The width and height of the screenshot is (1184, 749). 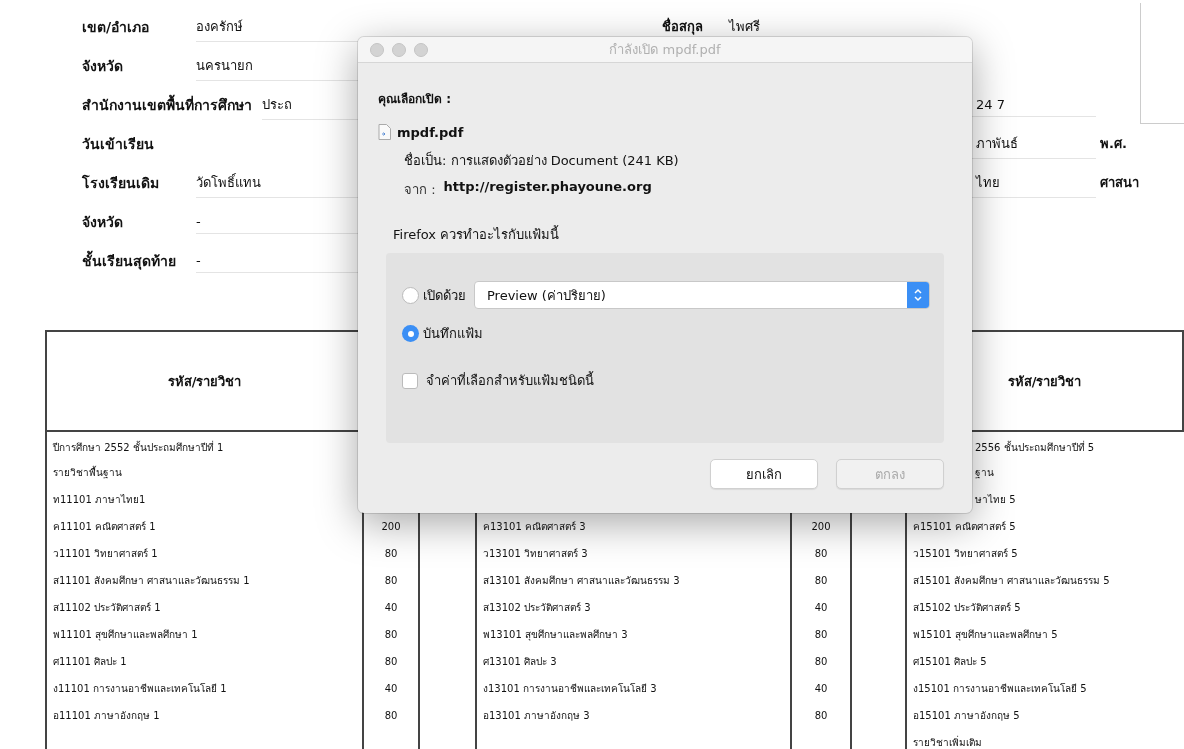 I want to click on subject-cell-text: ส15101 สังคมศึกษา ศาสนาและวัฒนธรรม 5, so click(x=1011, y=581).